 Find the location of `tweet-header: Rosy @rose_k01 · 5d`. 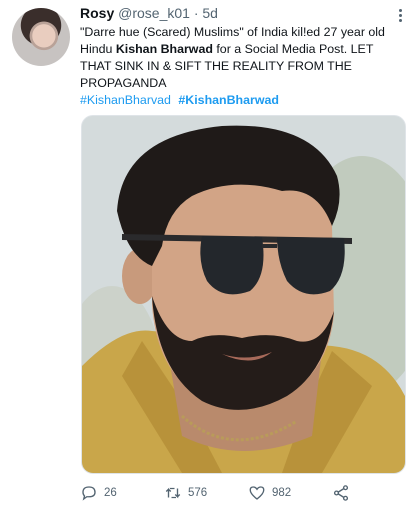

tweet-header: Rosy @rose_k01 · 5d is located at coordinates (149, 13).